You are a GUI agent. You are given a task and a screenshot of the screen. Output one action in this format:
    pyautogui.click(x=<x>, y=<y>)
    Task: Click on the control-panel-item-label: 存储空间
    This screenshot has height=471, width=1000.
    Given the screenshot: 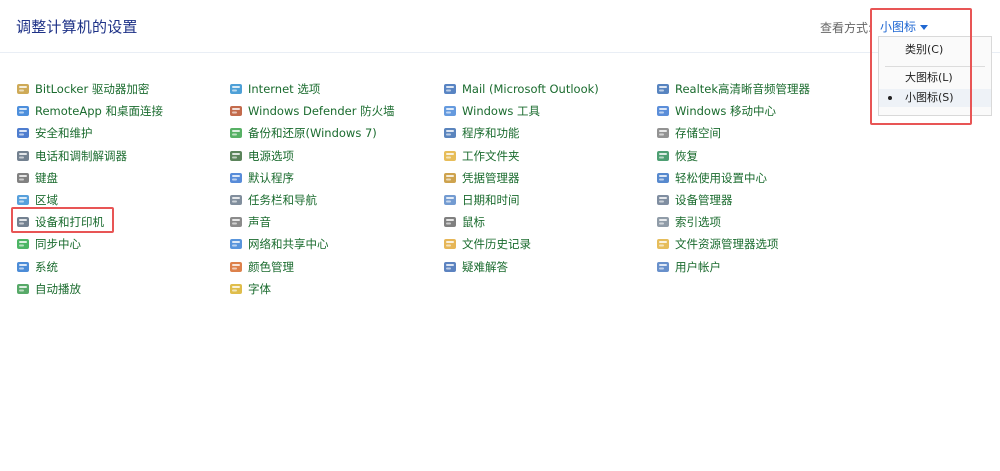 What is the action you would take?
    pyautogui.click(x=698, y=133)
    